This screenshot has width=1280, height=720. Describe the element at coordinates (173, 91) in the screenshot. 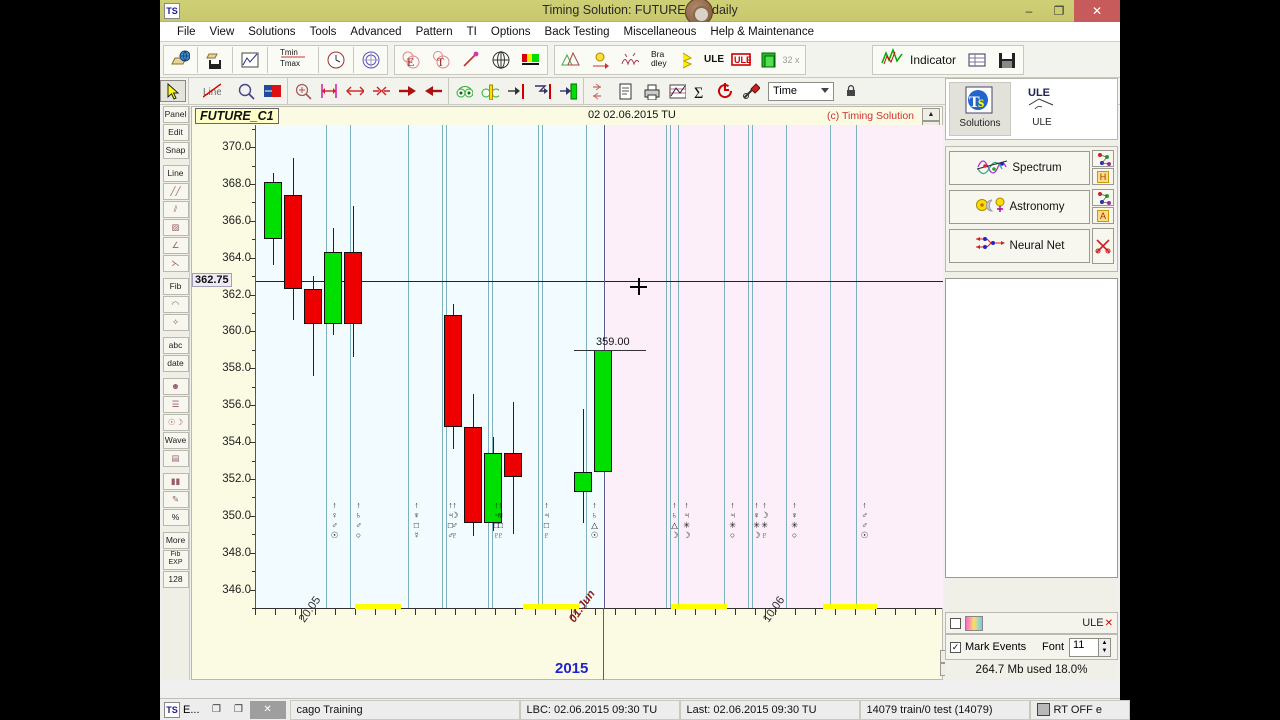

I see `cursor-arrow-button` at that location.